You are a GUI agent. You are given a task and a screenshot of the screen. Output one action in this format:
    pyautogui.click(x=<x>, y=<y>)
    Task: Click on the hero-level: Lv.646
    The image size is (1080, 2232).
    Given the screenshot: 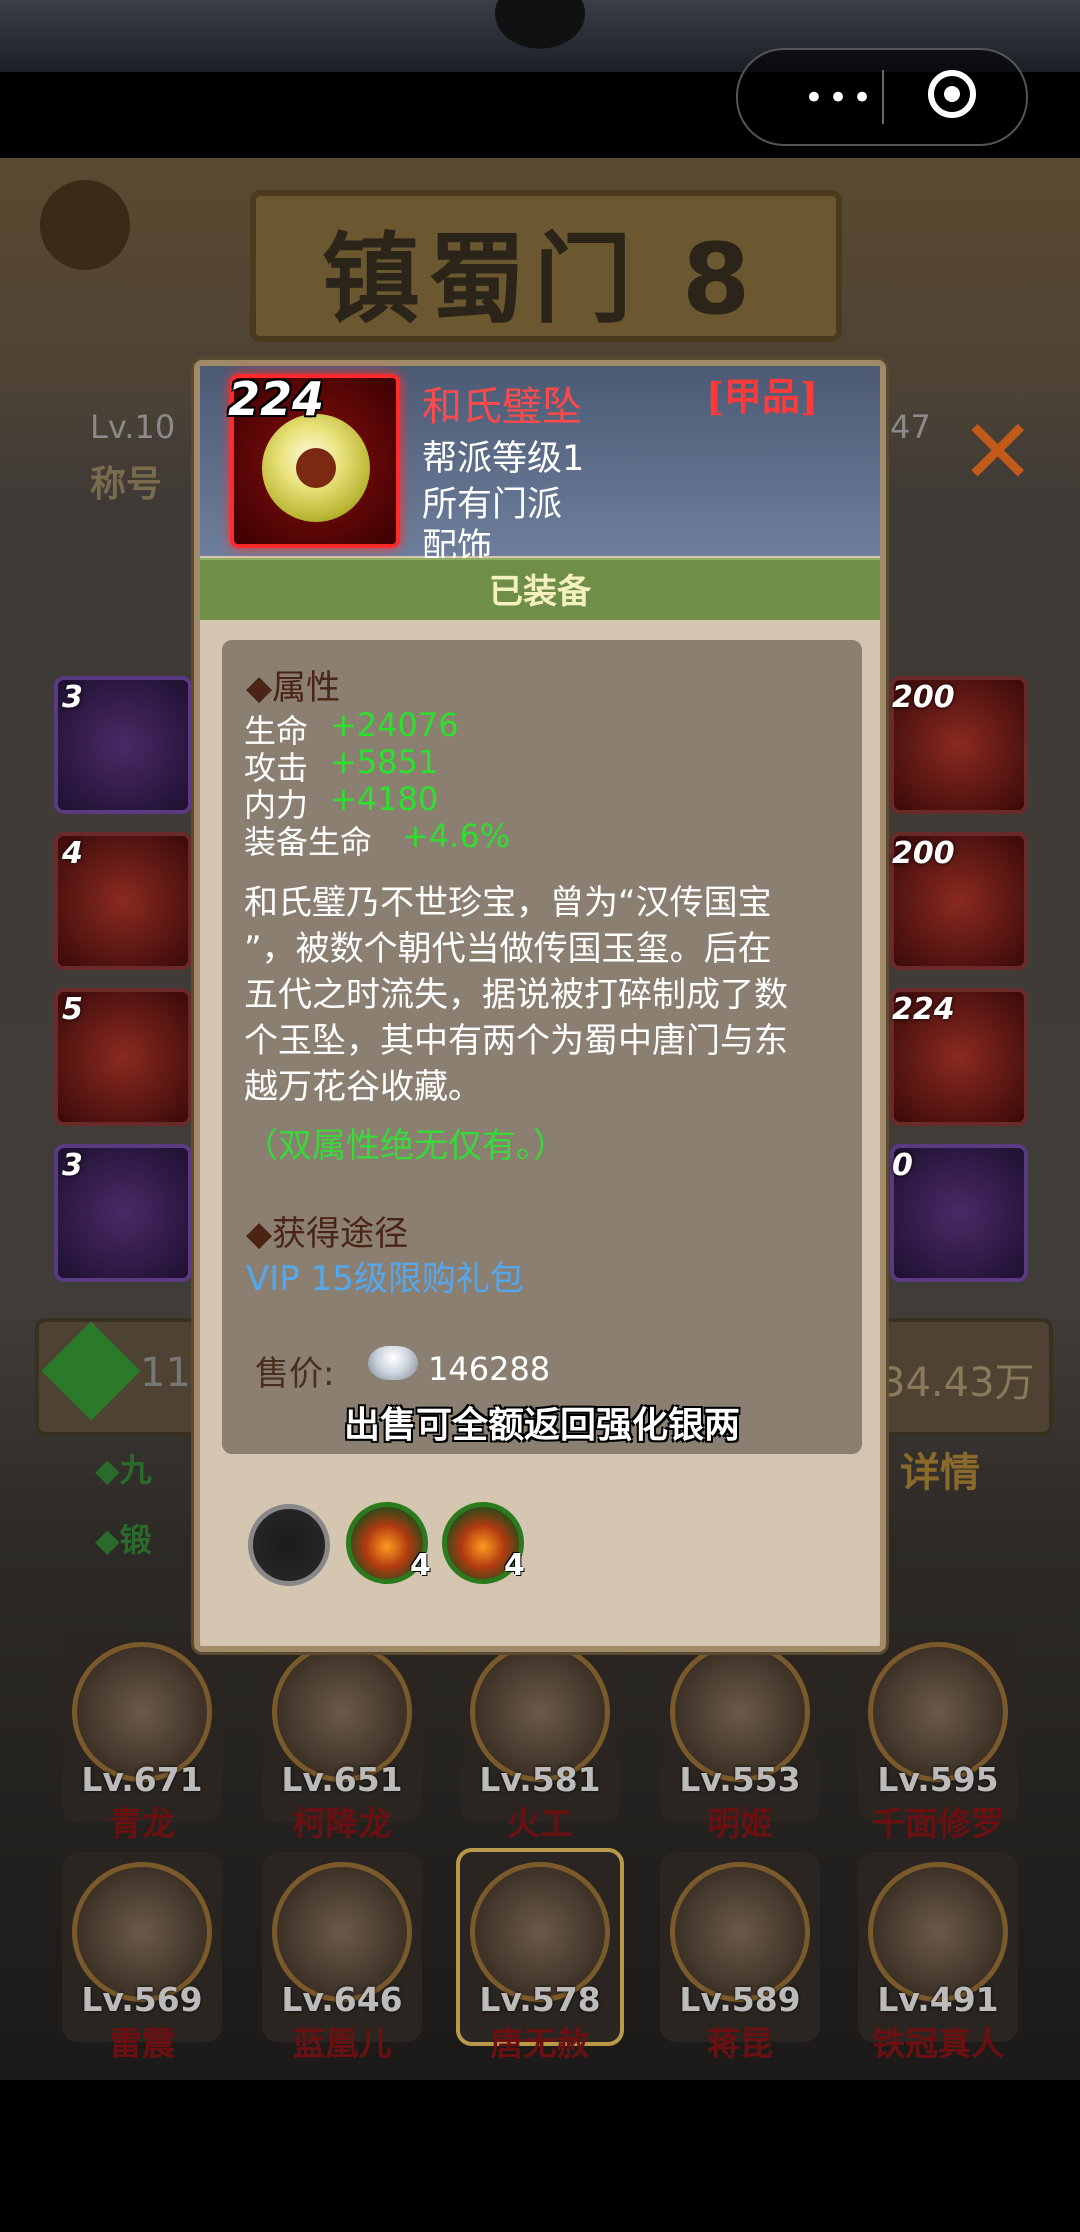 What is the action you would take?
    pyautogui.click(x=342, y=1999)
    